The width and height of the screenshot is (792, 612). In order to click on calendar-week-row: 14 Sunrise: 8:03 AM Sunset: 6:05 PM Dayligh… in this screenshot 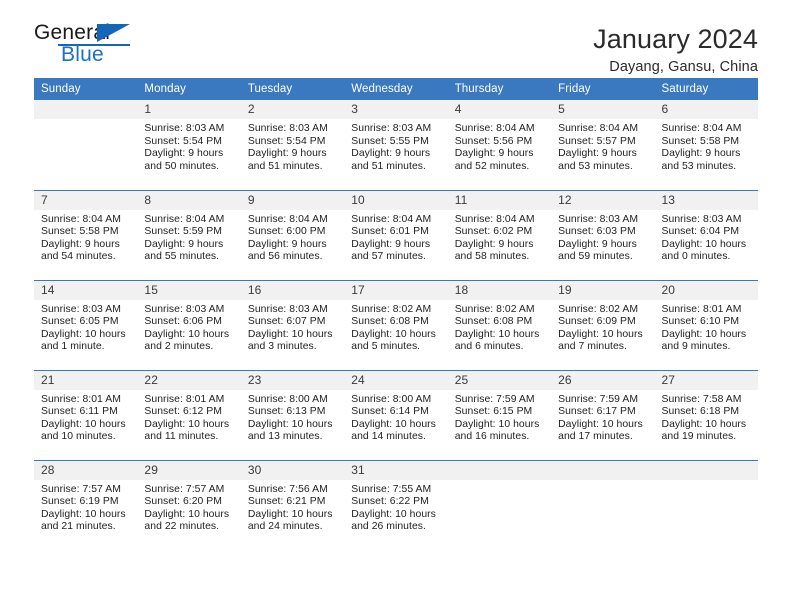, I will do `click(396, 324)`.